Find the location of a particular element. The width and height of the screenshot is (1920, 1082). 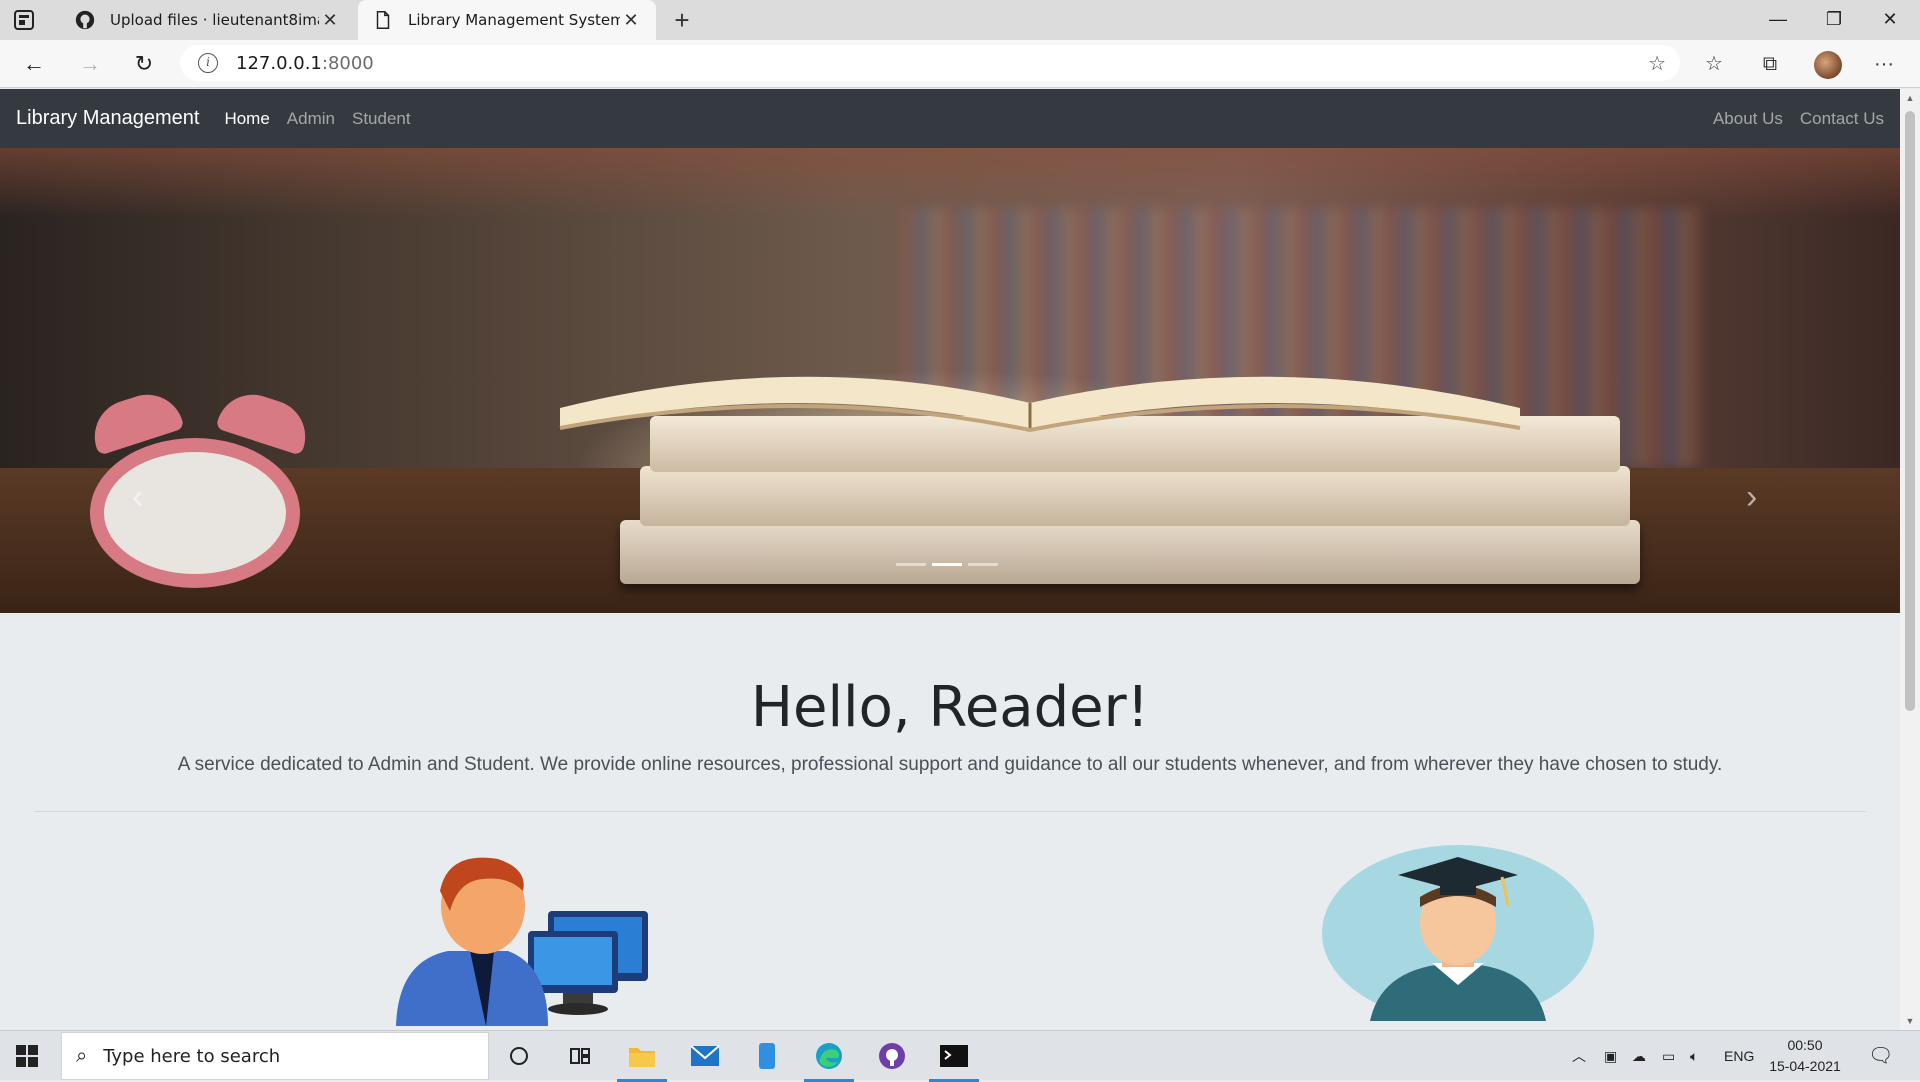

clock-time: 00:50 is located at coordinates (1805, 1045).